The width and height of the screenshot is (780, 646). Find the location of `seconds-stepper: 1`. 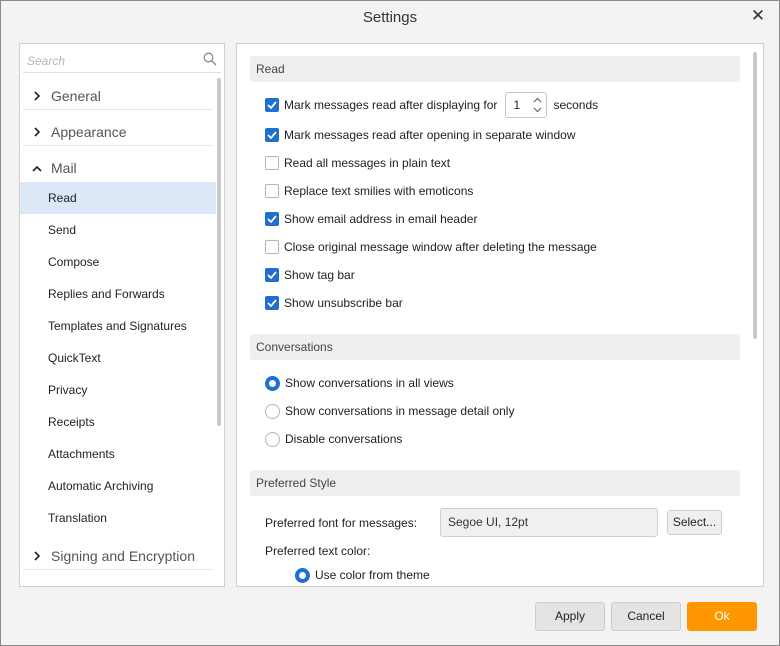

seconds-stepper: 1 is located at coordinates (526, 105).